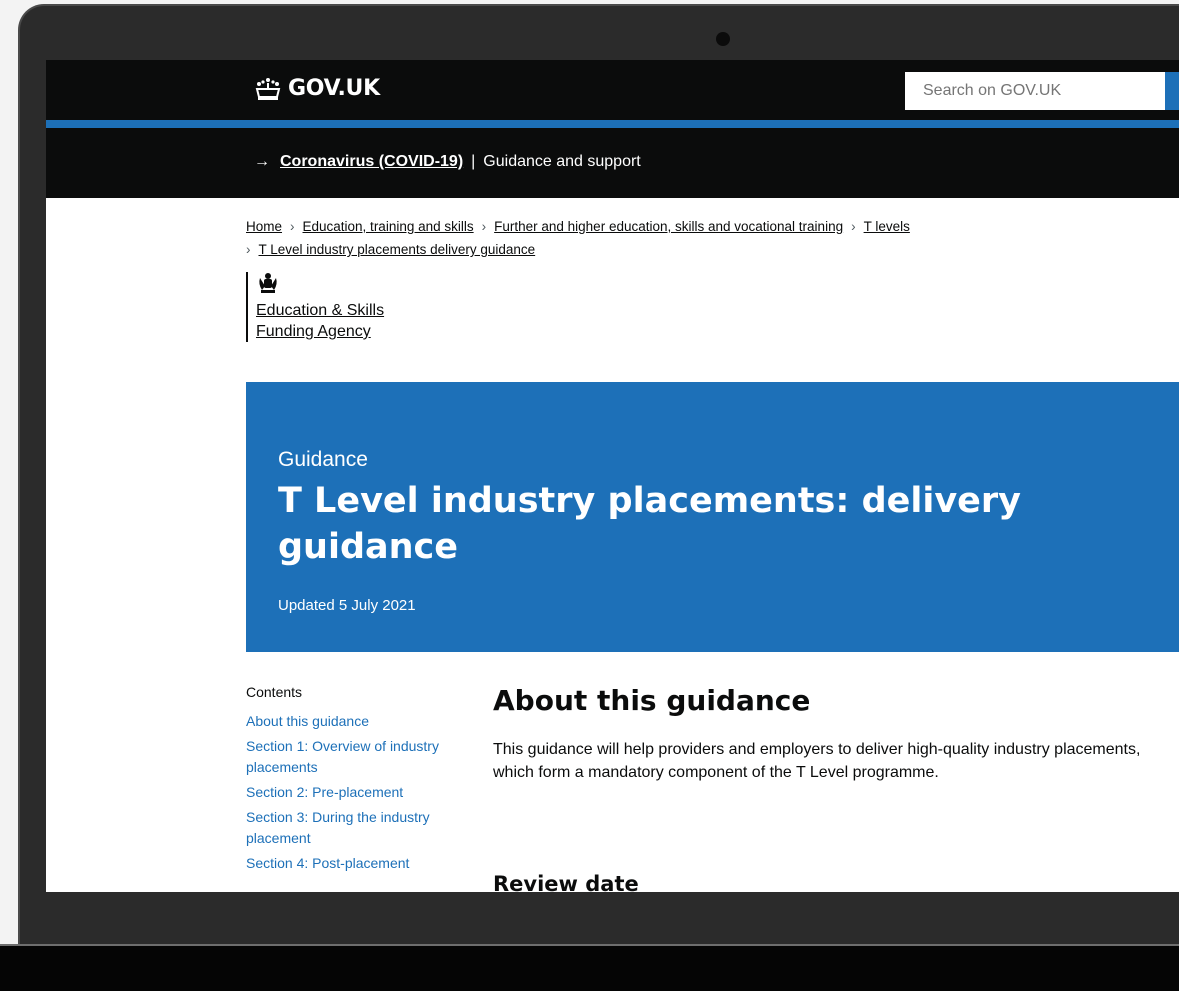 The height and width of the screenshot is (991, 1179). Describe the element at coordinates (371, 162) in the screenshot. I see `covid-link: Coronavirus (COVID-19)` at that location.